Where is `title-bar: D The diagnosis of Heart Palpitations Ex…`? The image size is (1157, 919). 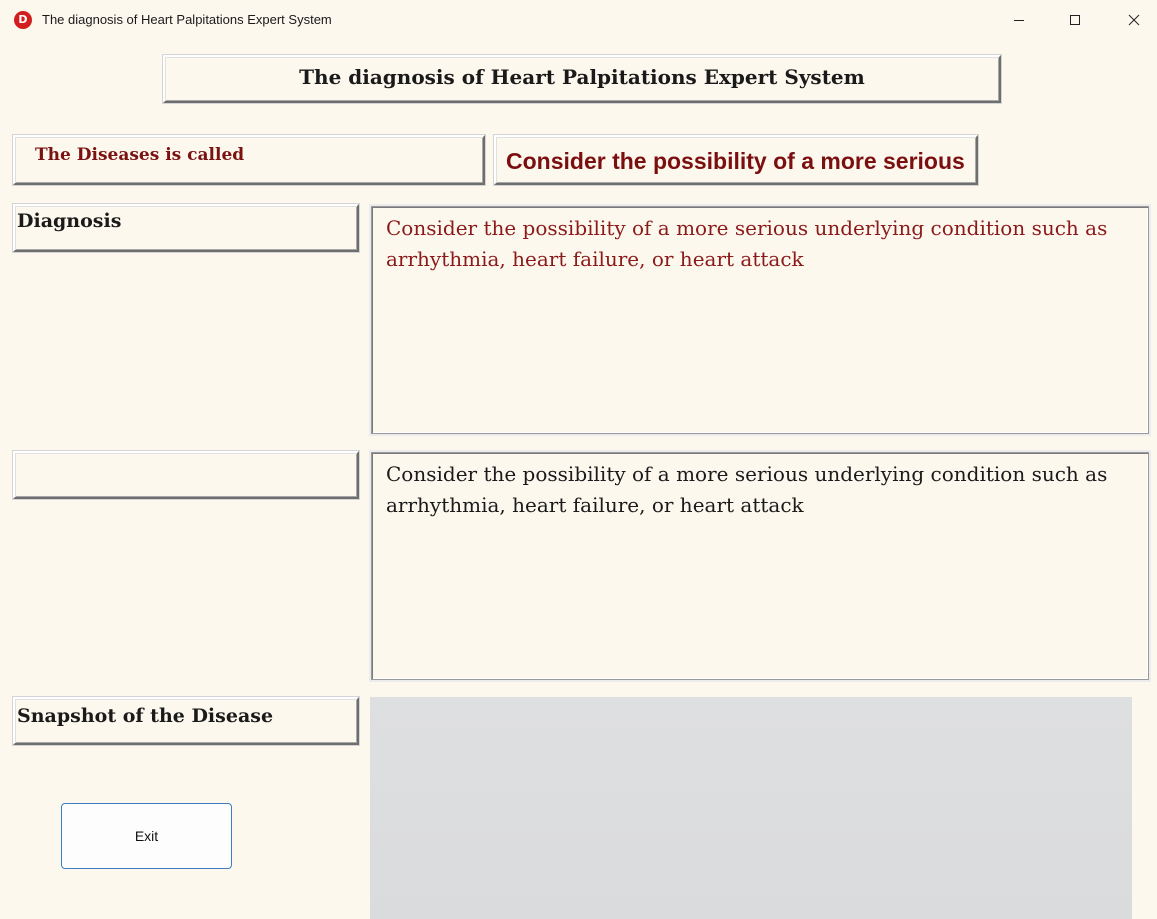 title-bar: D The diagnosis of Heart Palpitations Ex… is located at coordinates (578, 20).